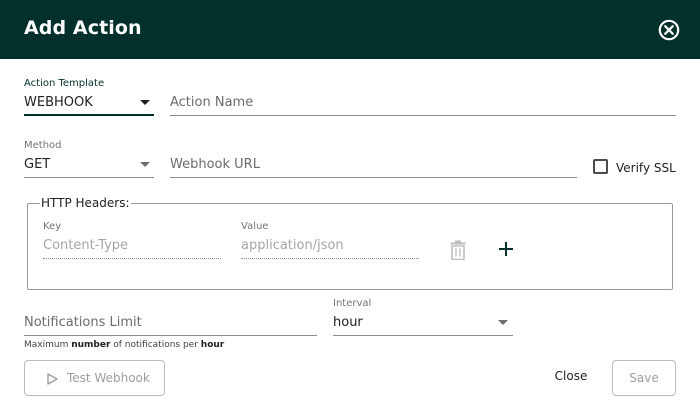 This screenshot has height=404, width=700. What do you see at coordinates (58, 102) in the screenshot?
I see `action-template-value: WEBHOOK` at bounding box center [58, 102].